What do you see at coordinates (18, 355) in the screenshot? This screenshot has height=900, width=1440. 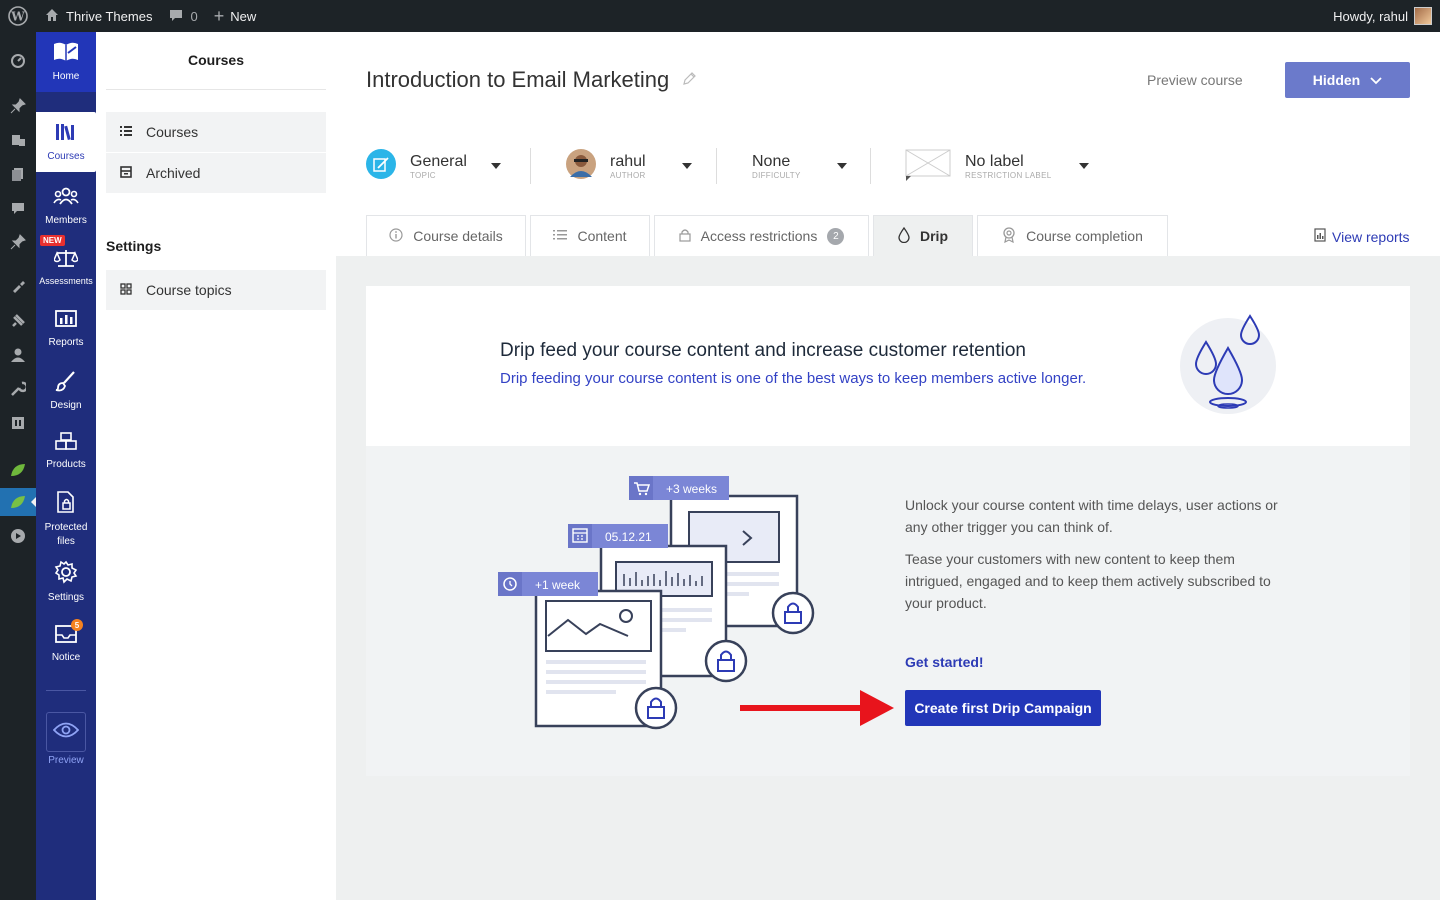 I see `users-icon` at bounding box center [18, 355].